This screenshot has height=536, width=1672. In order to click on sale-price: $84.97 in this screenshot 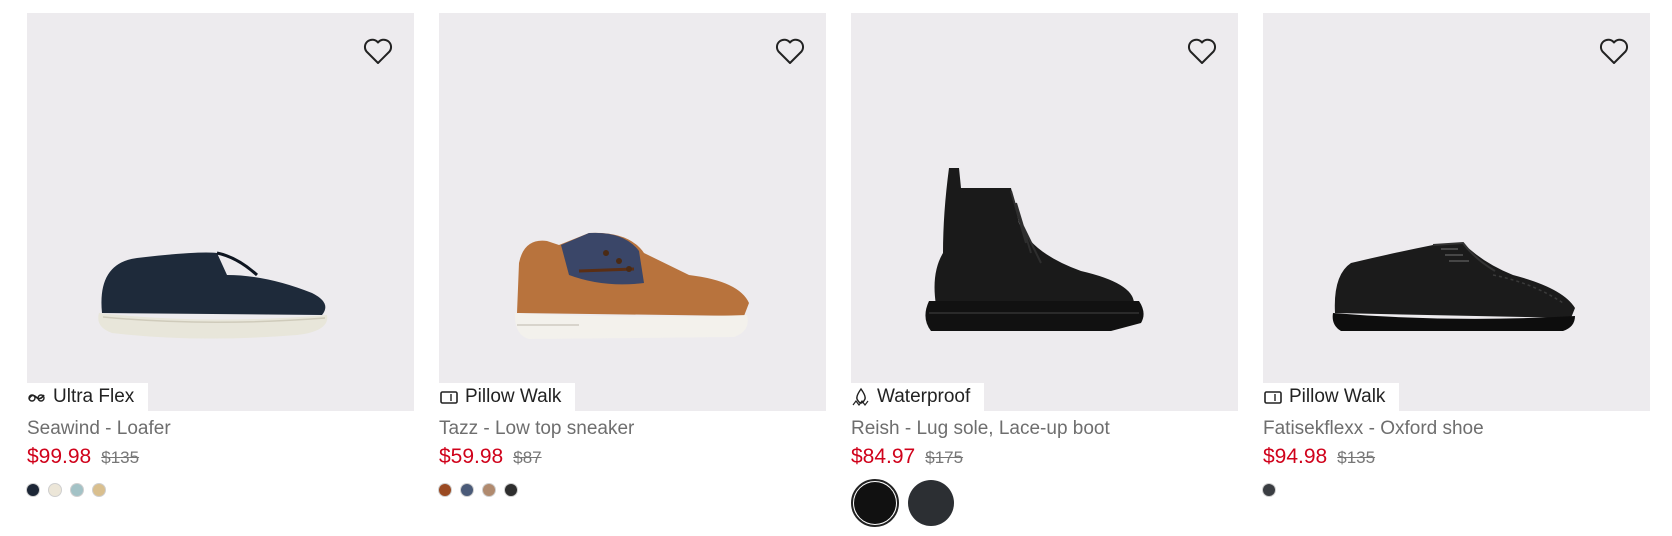, I will do `click(883, 456)`.